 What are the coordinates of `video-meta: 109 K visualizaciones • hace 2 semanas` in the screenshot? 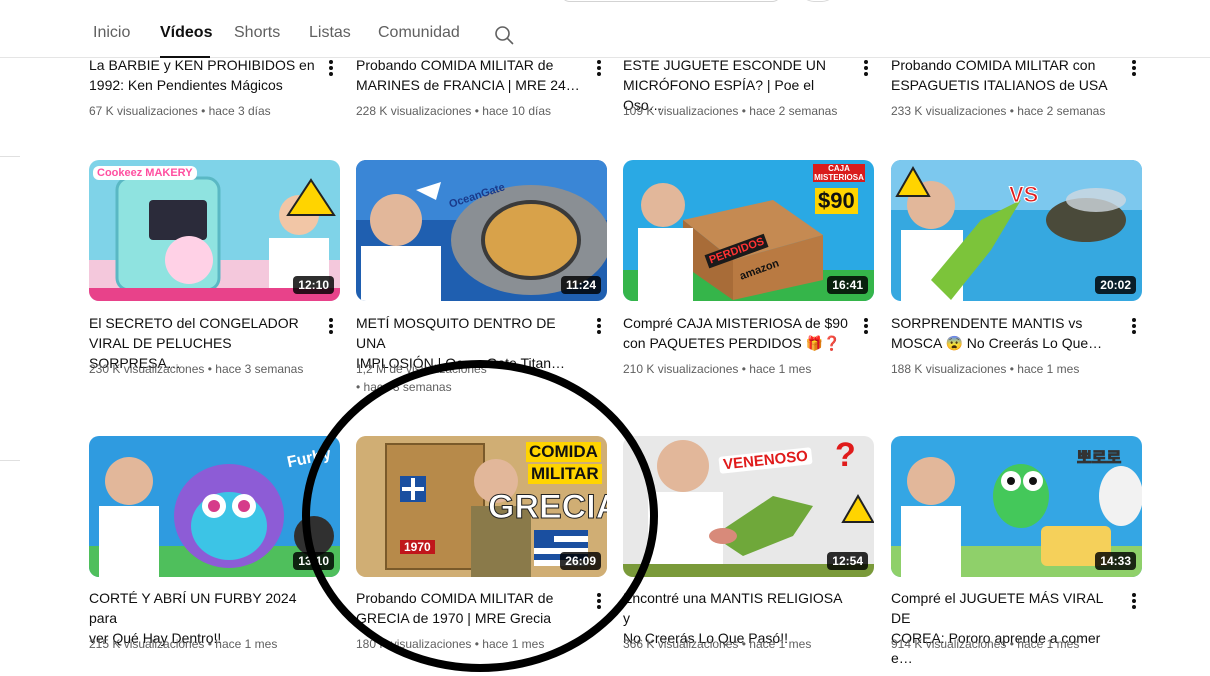 It's located at (730, 111).